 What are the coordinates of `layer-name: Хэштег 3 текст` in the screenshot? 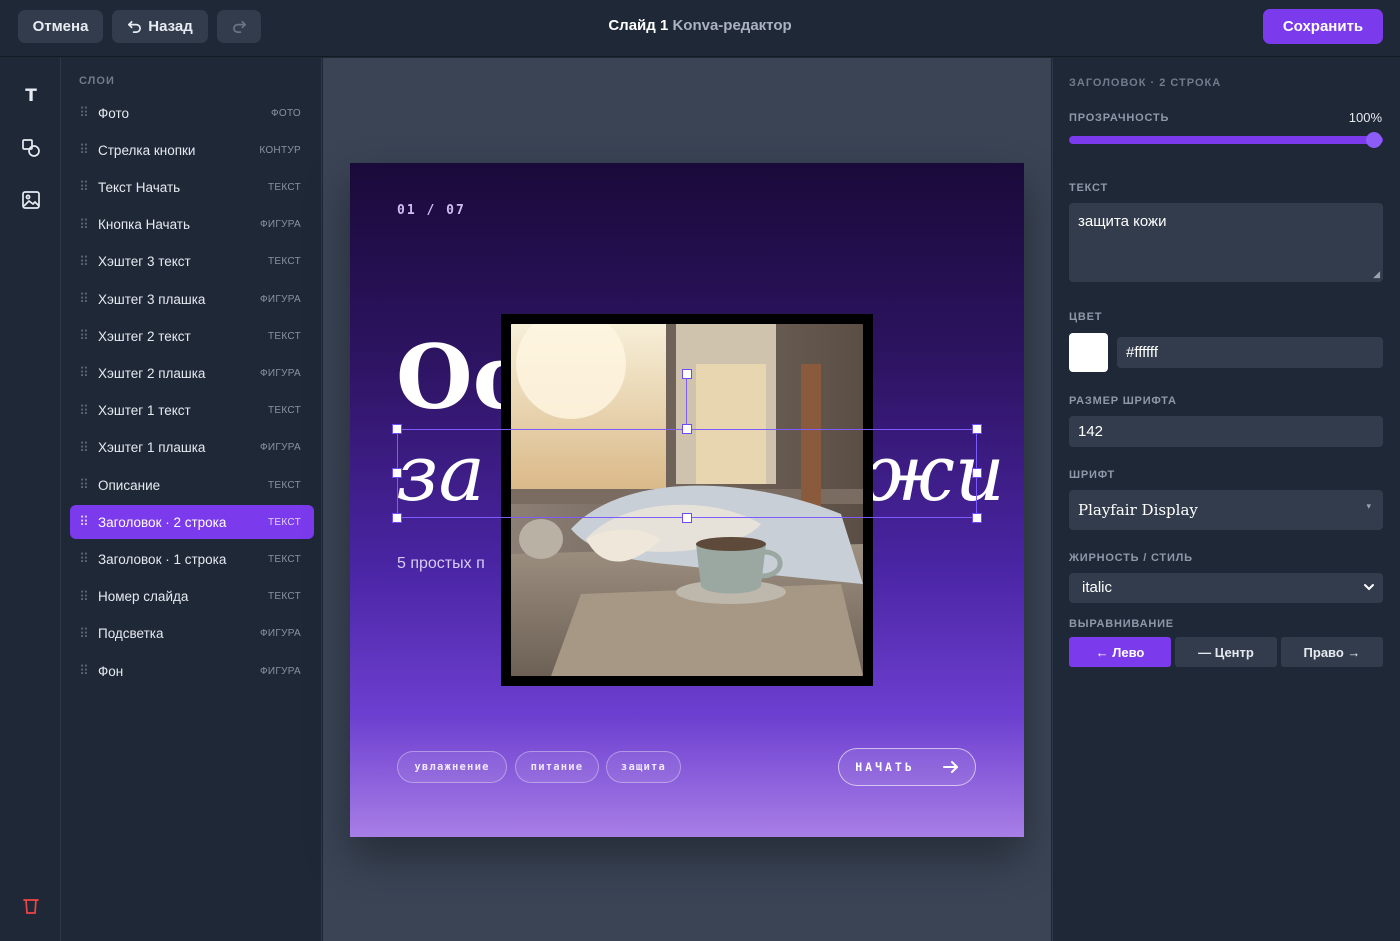 It's located at (144, 262).